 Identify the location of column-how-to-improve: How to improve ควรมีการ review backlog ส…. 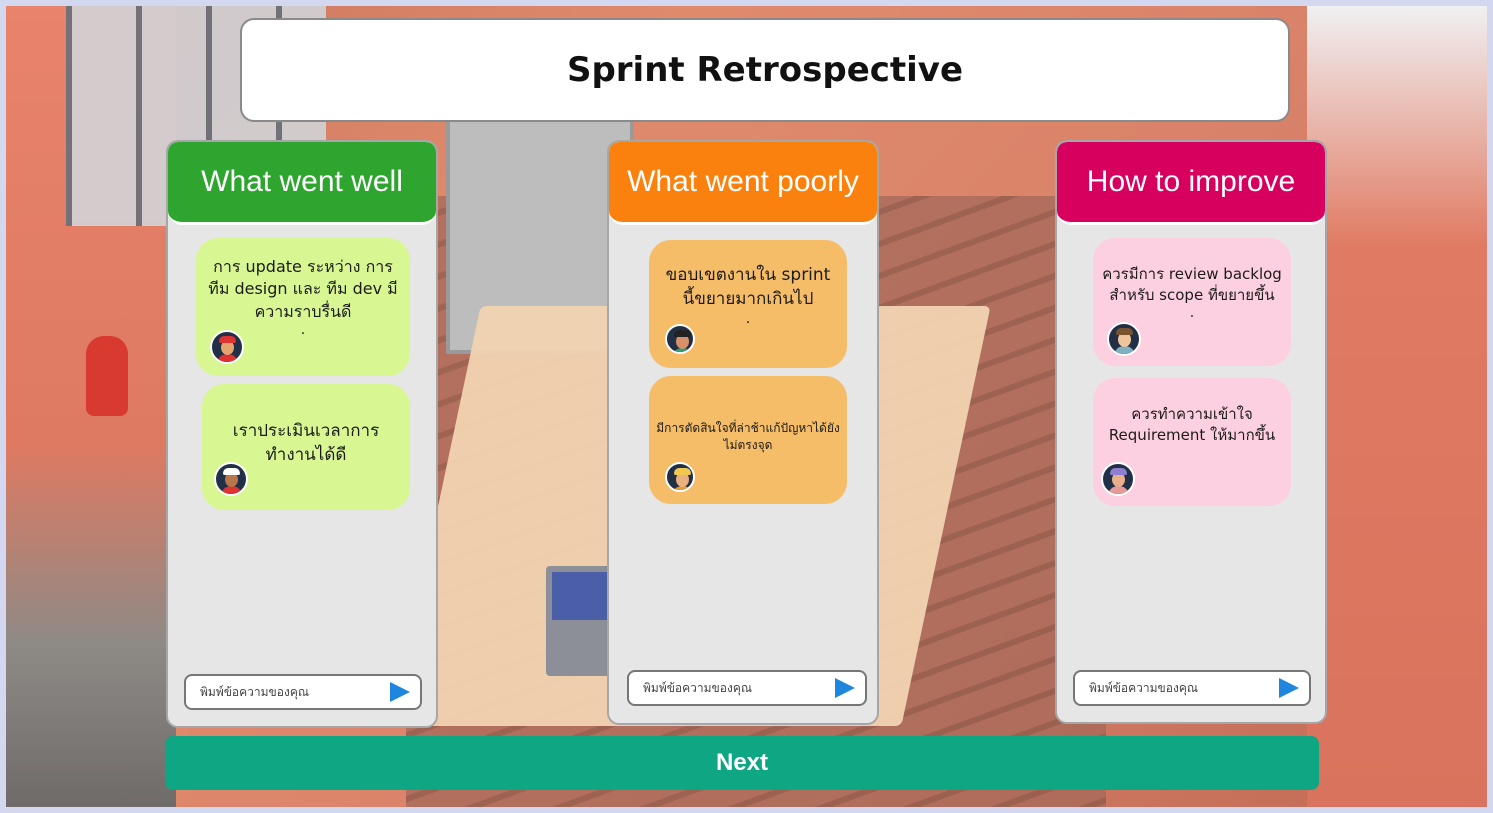
(1191, 432).